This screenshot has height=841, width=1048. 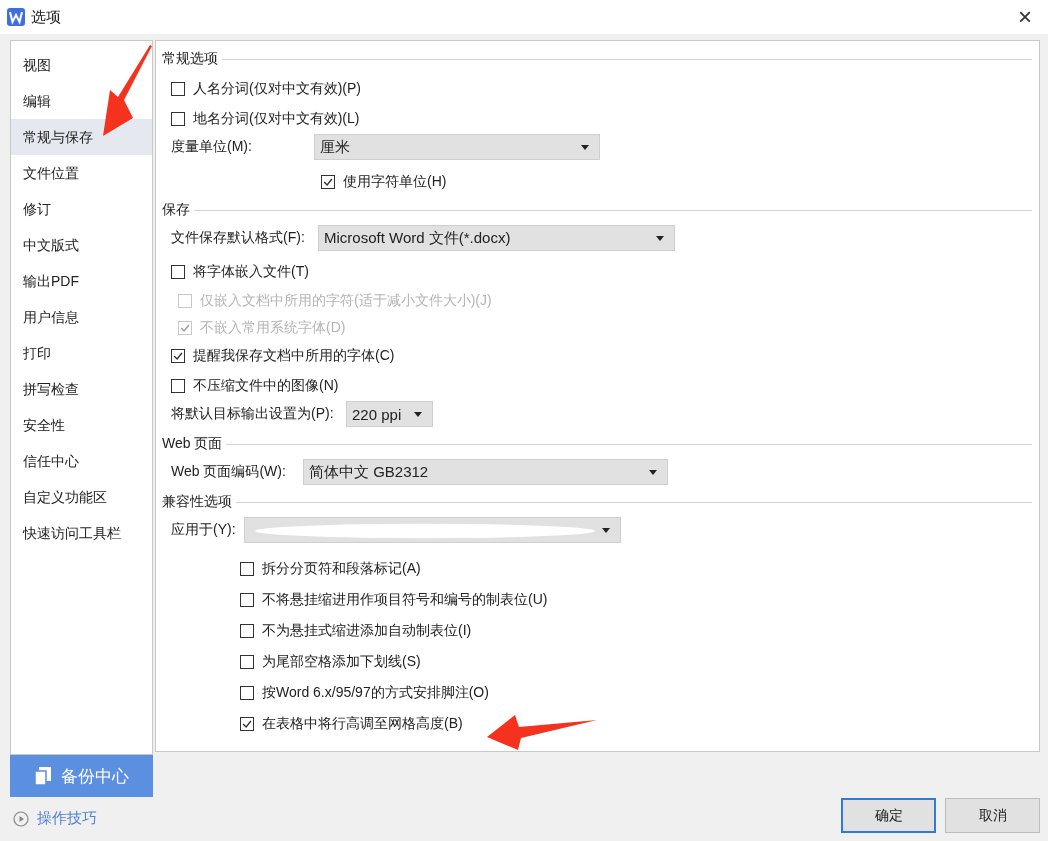 What do you see at coordinates (212, 147) in the screenshot?
I see `field-label: 度量单位(M):` at bounding box center [212, 147].